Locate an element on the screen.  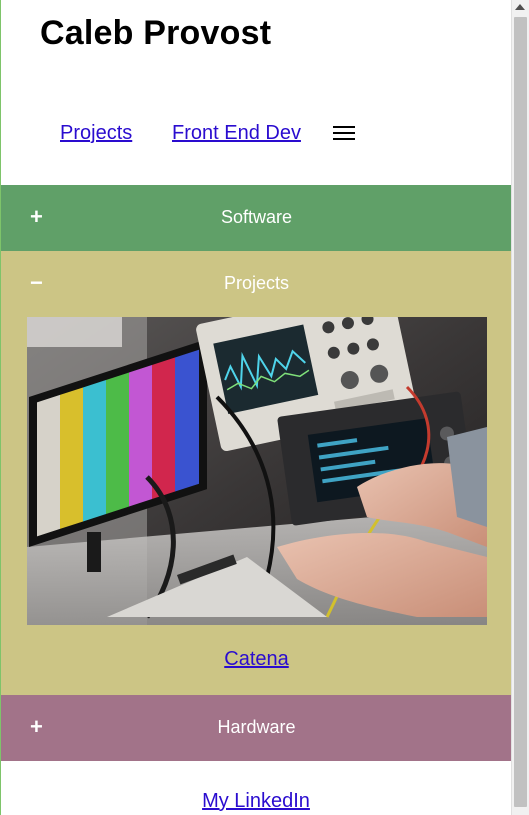
accordion-software-label: Software is located at coordinates (256, 217).